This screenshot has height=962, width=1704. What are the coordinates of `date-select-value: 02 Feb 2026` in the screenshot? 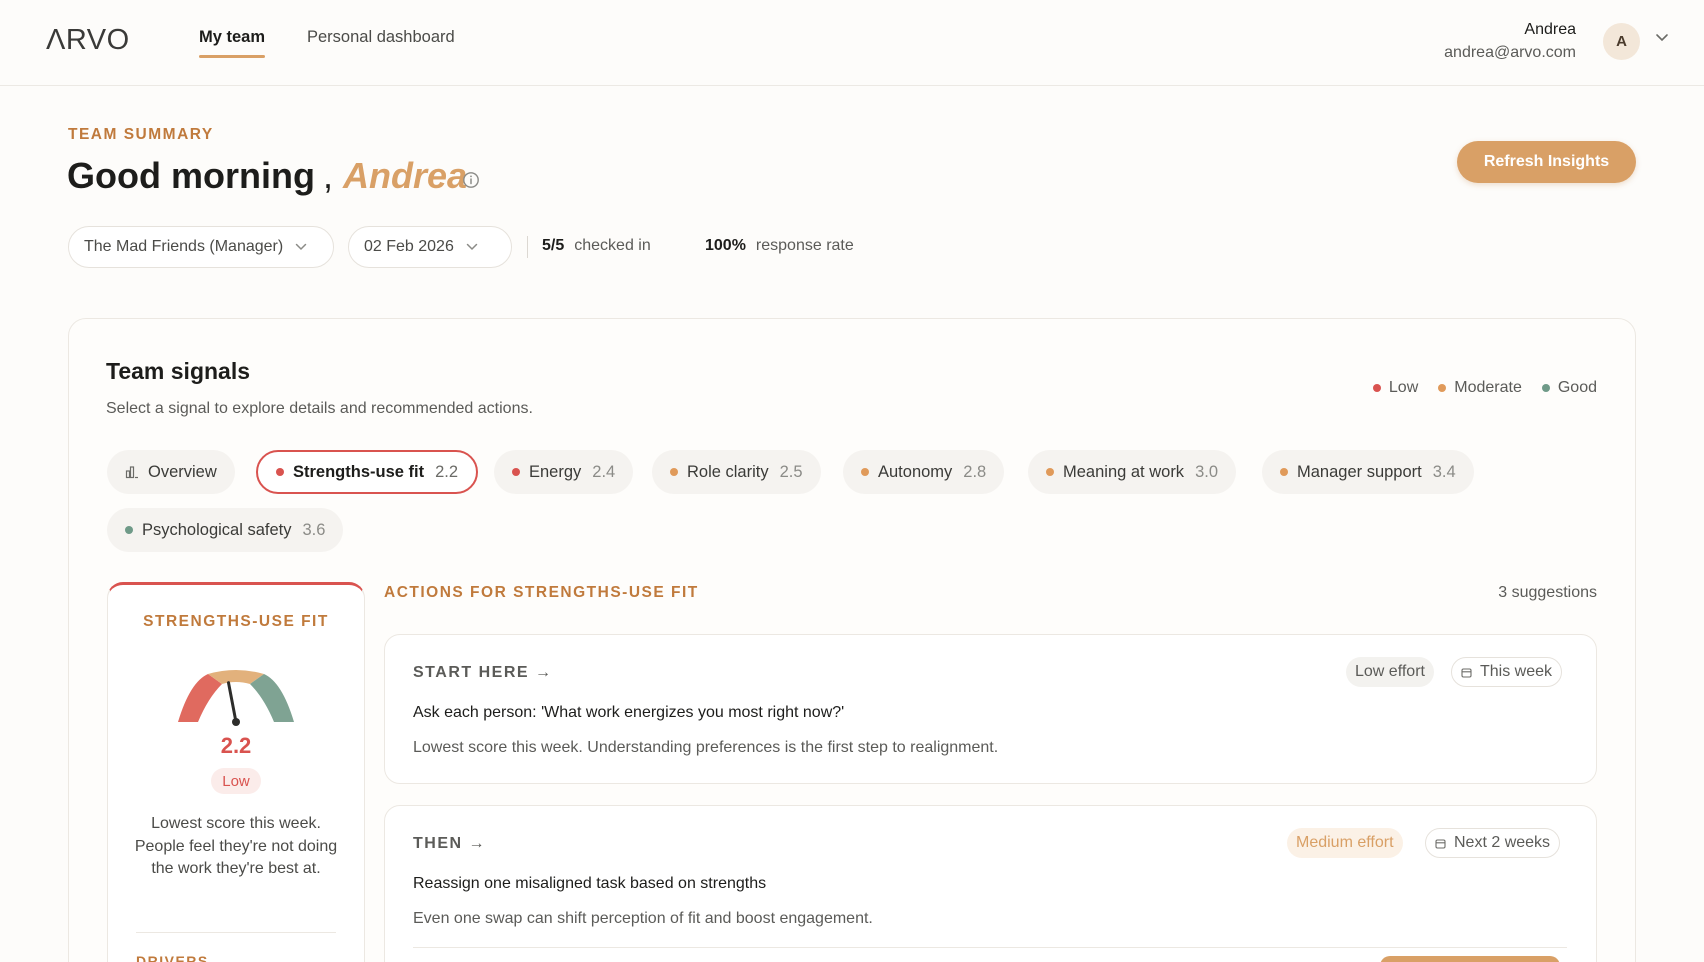 It's located at (409, 246).